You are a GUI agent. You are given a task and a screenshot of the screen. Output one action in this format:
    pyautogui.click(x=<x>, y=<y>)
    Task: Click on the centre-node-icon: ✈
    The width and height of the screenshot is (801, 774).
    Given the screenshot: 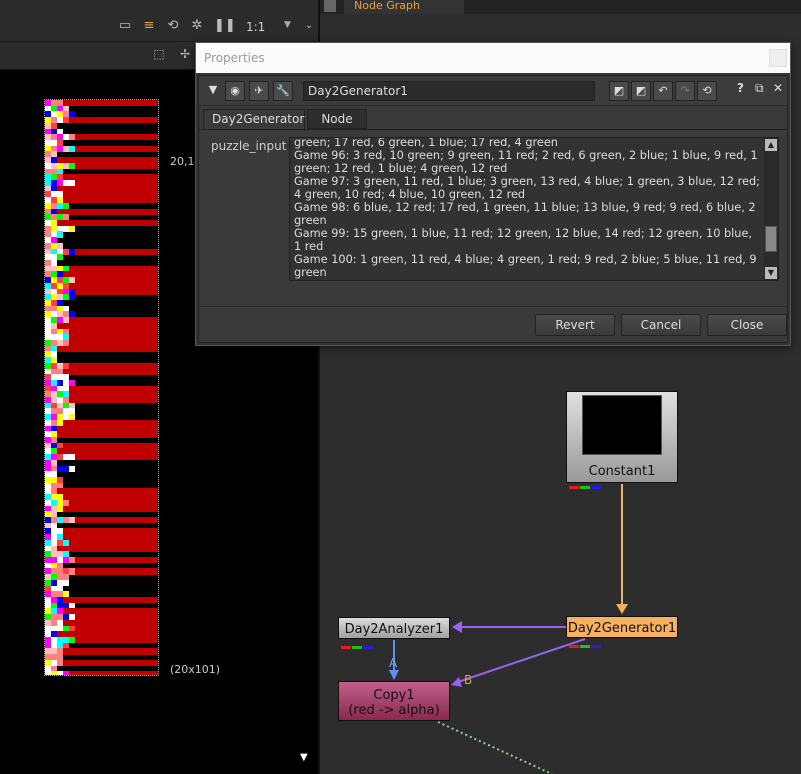 What is the action you would take?
    pyautogui.click(x=259, y=91)
    